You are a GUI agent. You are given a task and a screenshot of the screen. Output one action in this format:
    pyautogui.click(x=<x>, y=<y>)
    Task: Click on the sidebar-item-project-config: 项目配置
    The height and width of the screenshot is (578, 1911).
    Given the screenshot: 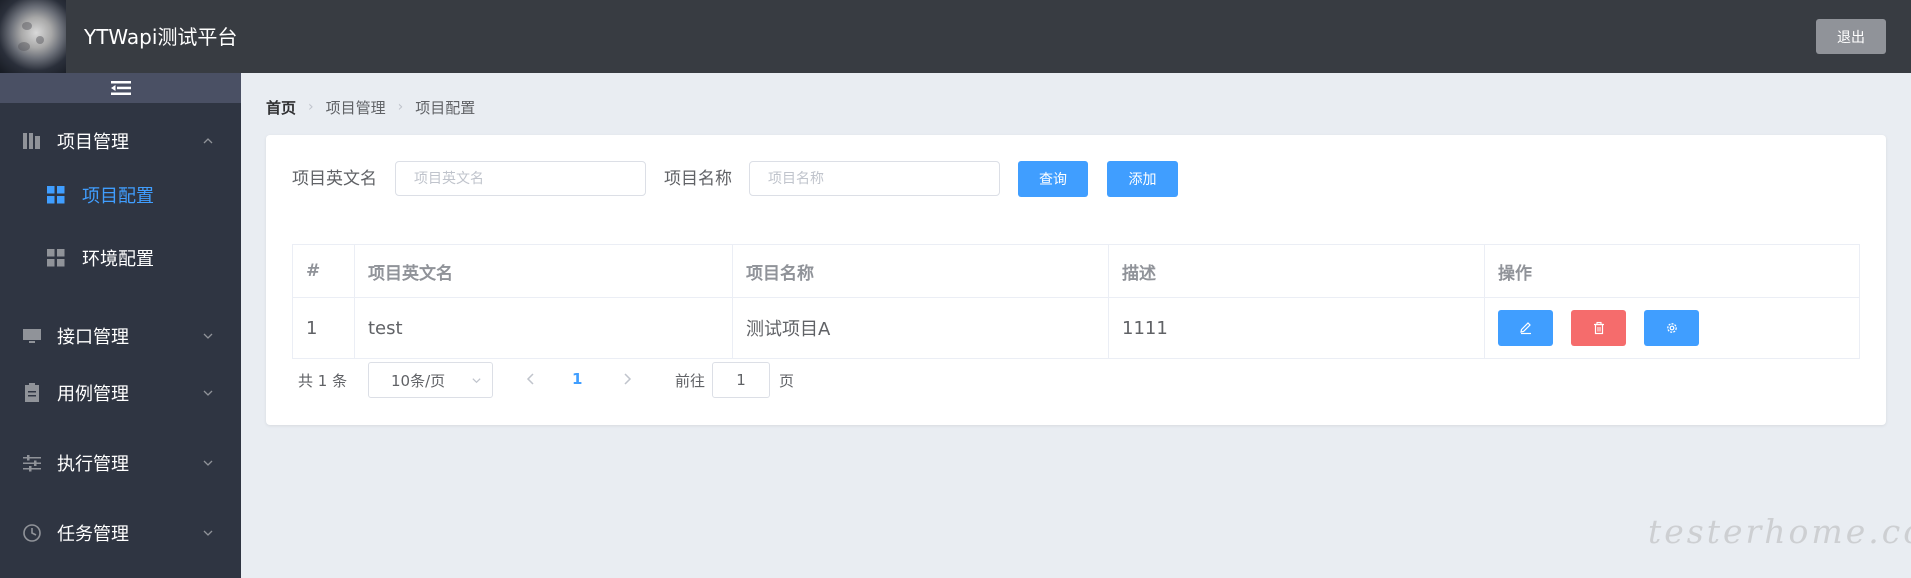 What is the action you would take?
    pyautogui.click(x=120, y=195)
    